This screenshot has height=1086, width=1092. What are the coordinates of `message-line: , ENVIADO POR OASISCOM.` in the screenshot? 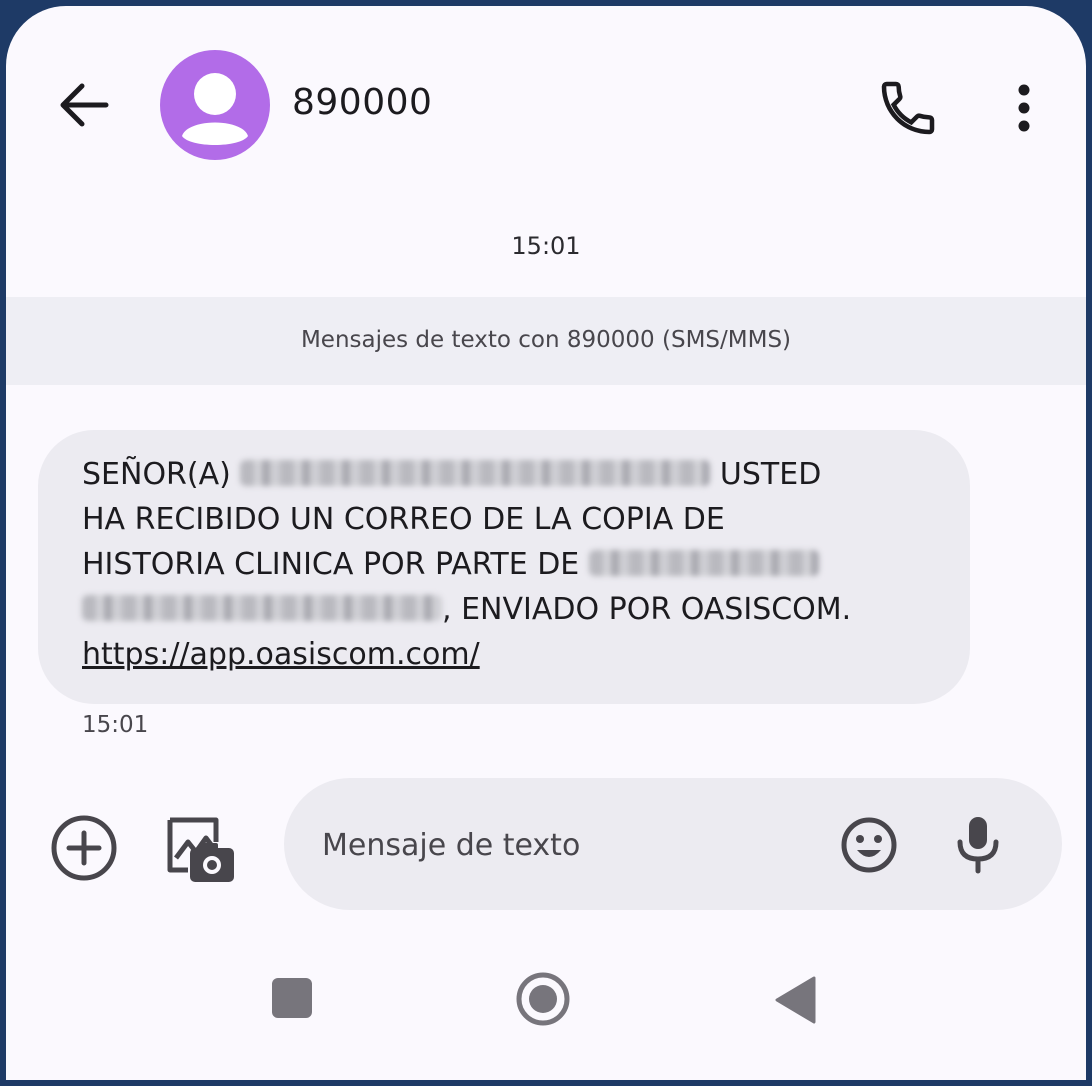 It's located at (512, 609).